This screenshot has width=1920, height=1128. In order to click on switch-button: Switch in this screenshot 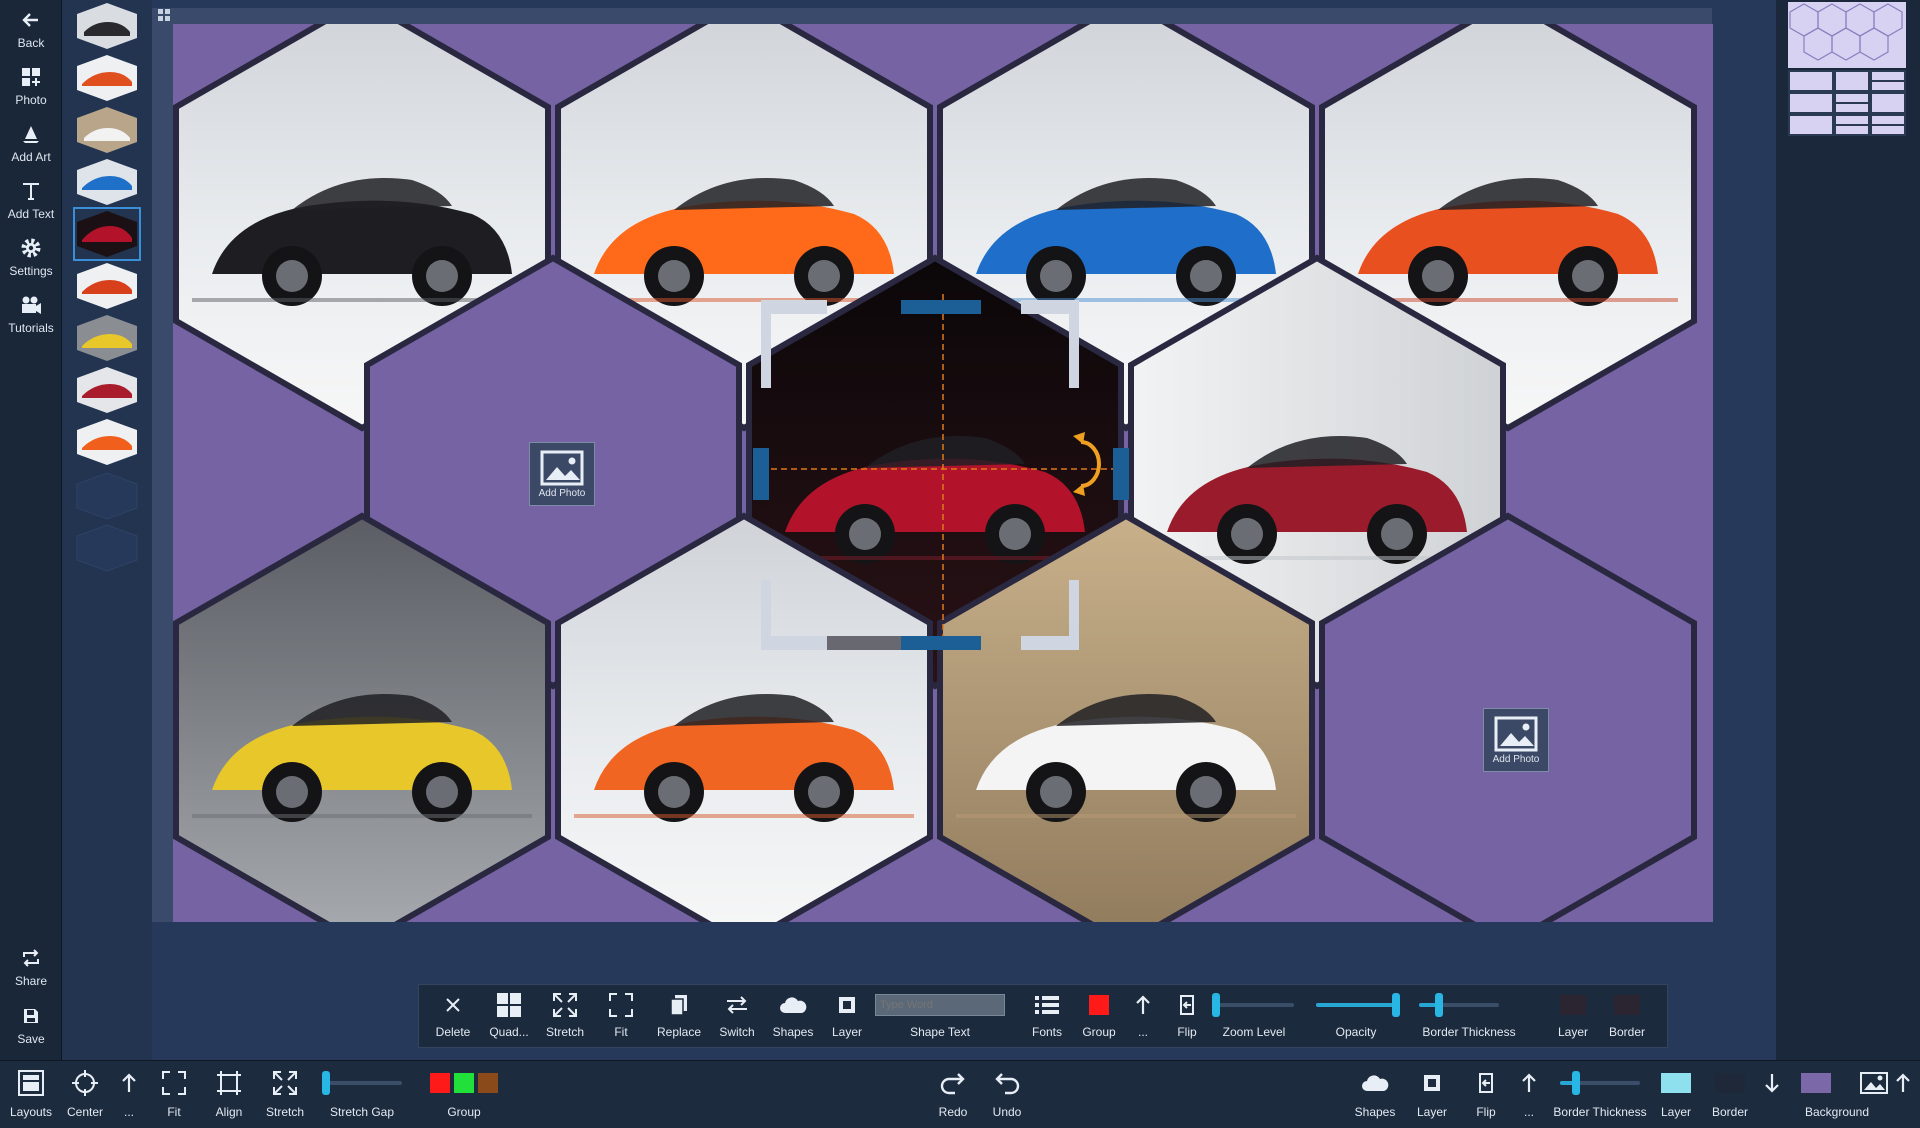, I will do `click(737, 1017)`.